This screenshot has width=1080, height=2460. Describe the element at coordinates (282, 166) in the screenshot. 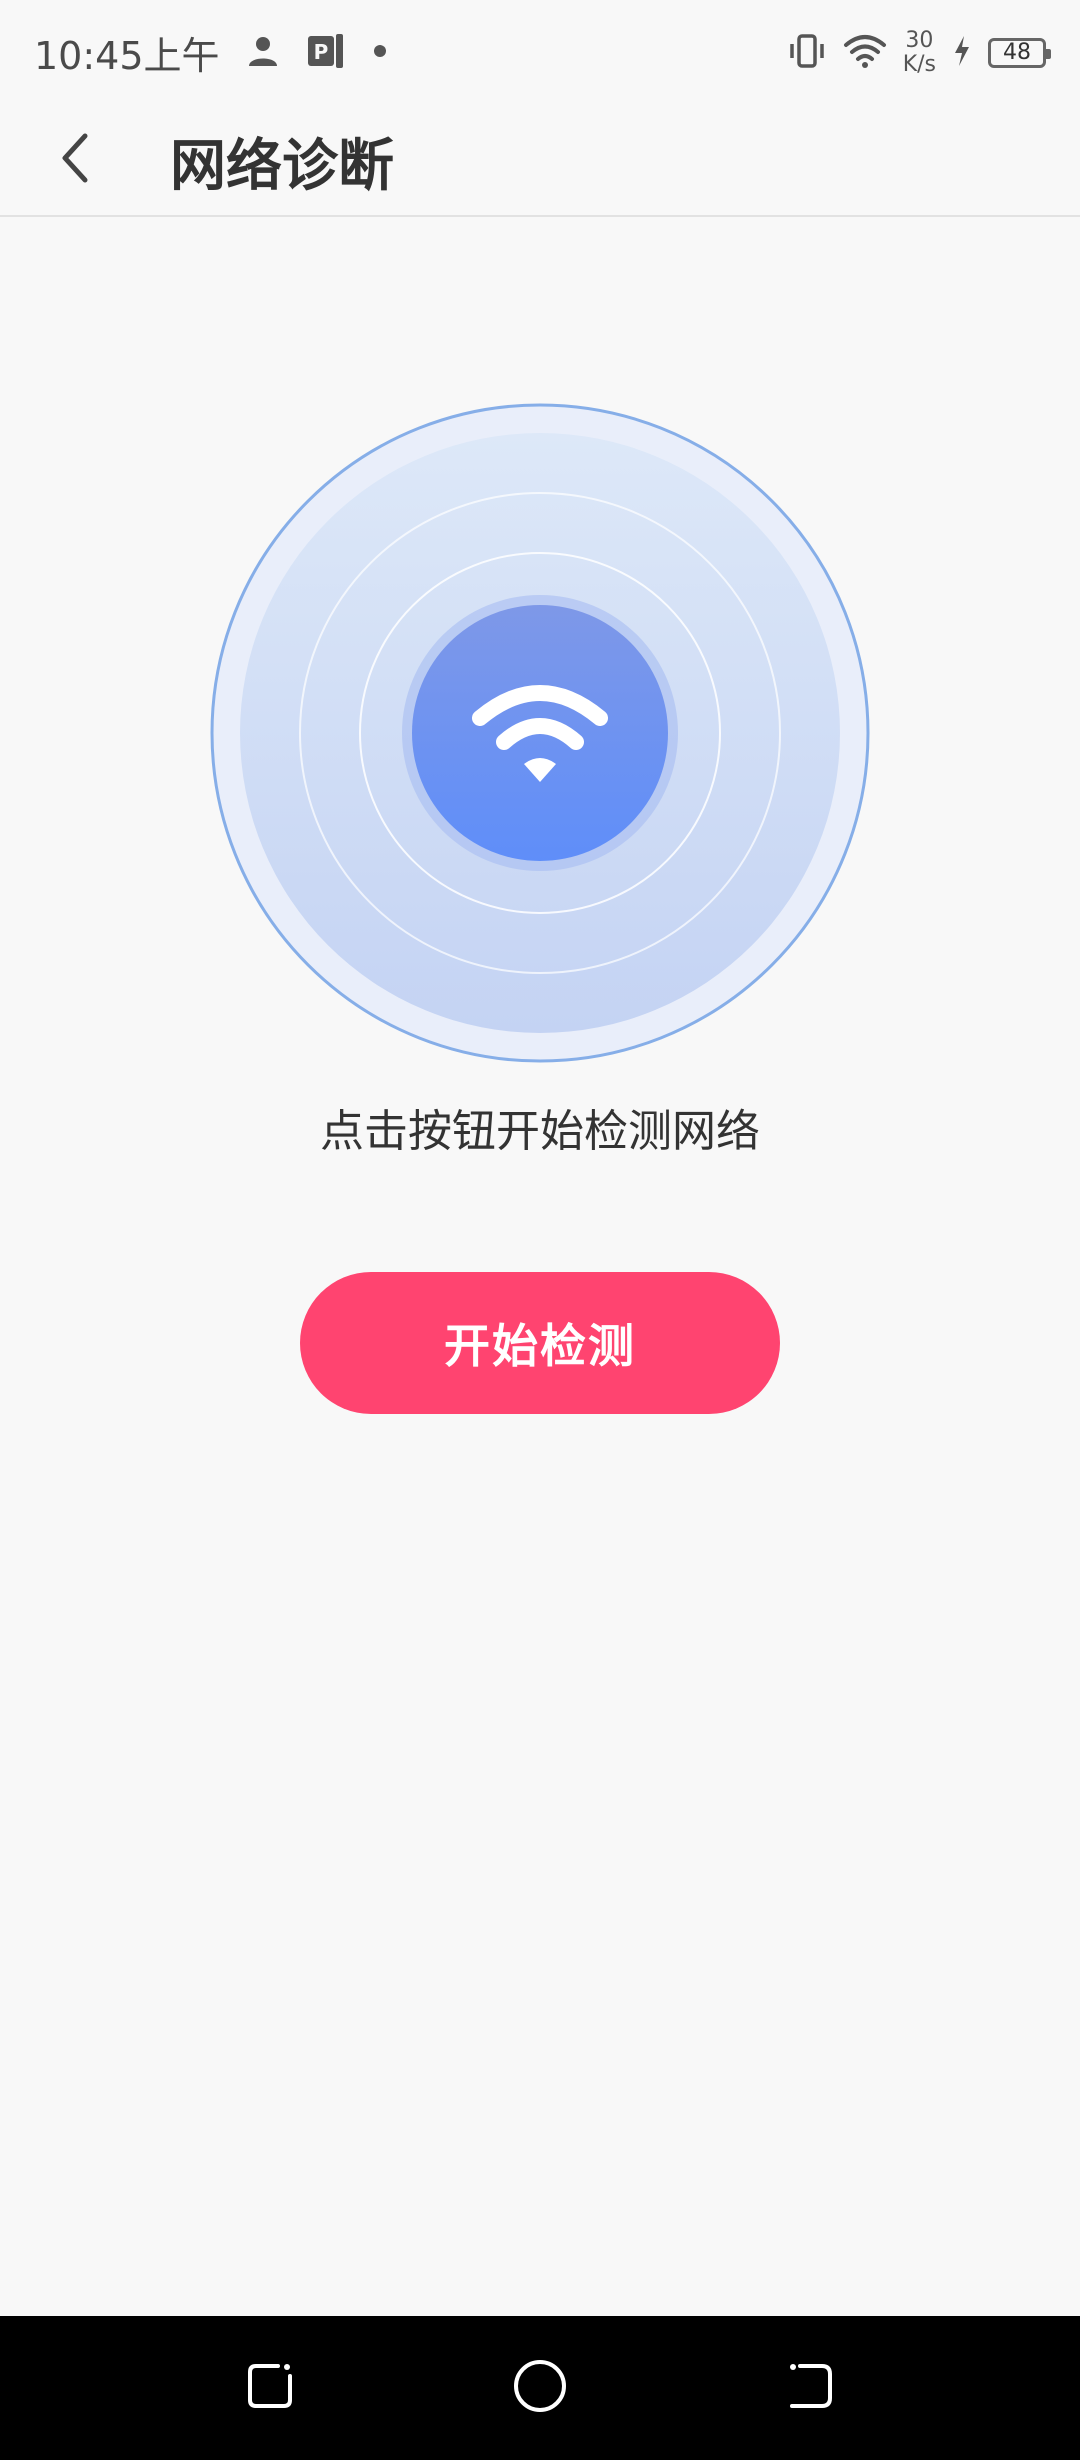

I see `page-title: 网络诊断` at that location.